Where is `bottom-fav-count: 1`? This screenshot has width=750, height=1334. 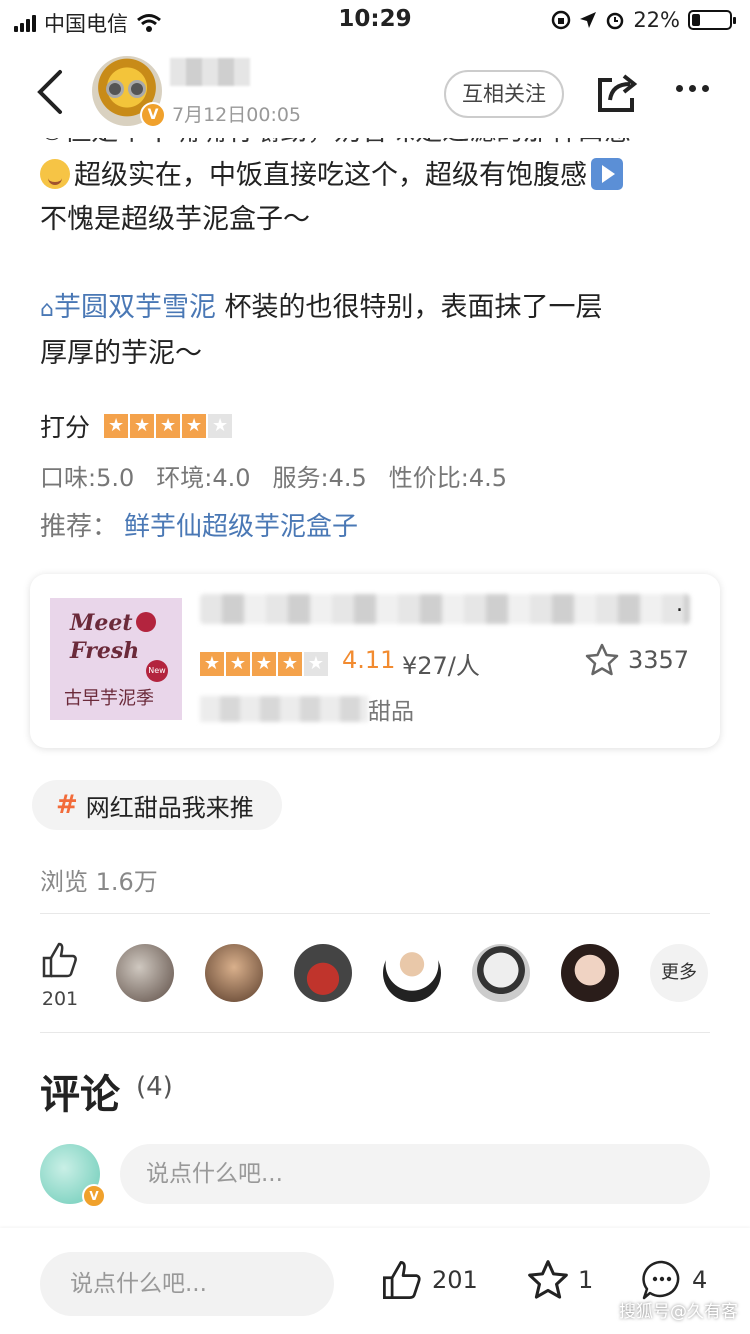
bottom-fav-count: 1 is located at coordinates (586, 1280).